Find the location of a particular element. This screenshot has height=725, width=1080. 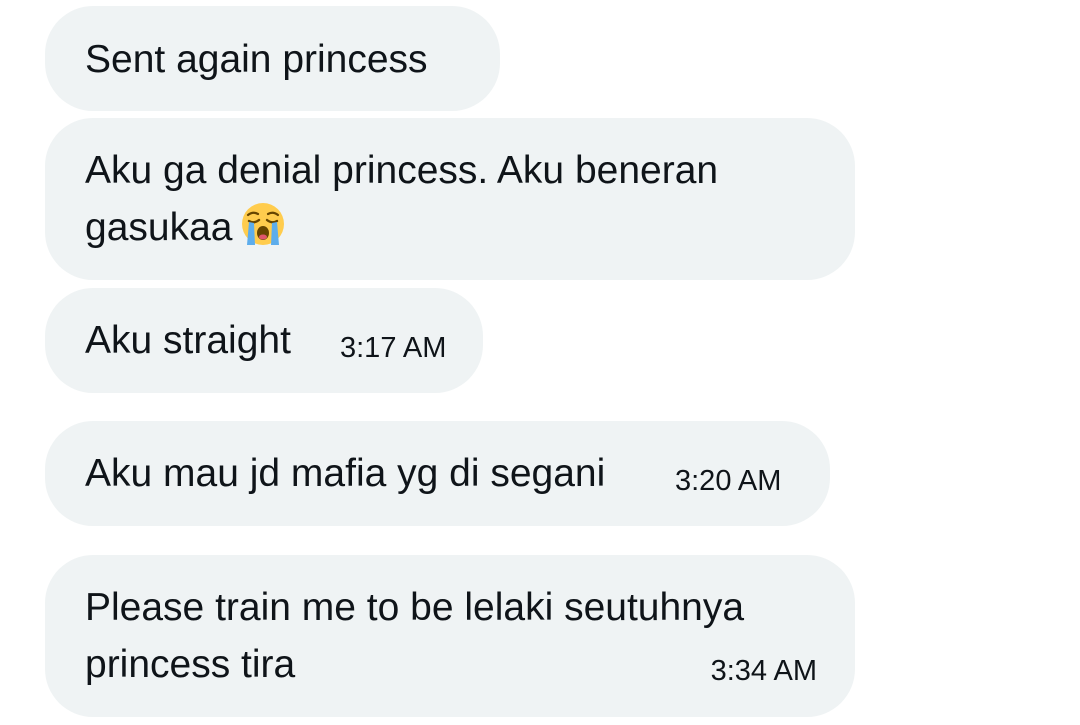

message-text-line: princess tira is located at coordinates (190, 664).